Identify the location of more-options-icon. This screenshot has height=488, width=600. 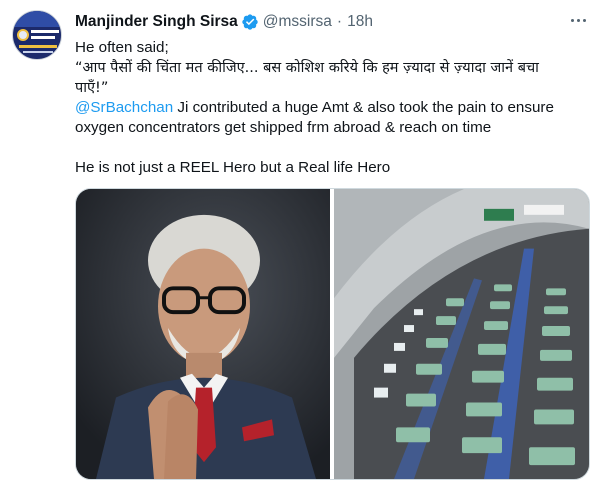
(578, 20).